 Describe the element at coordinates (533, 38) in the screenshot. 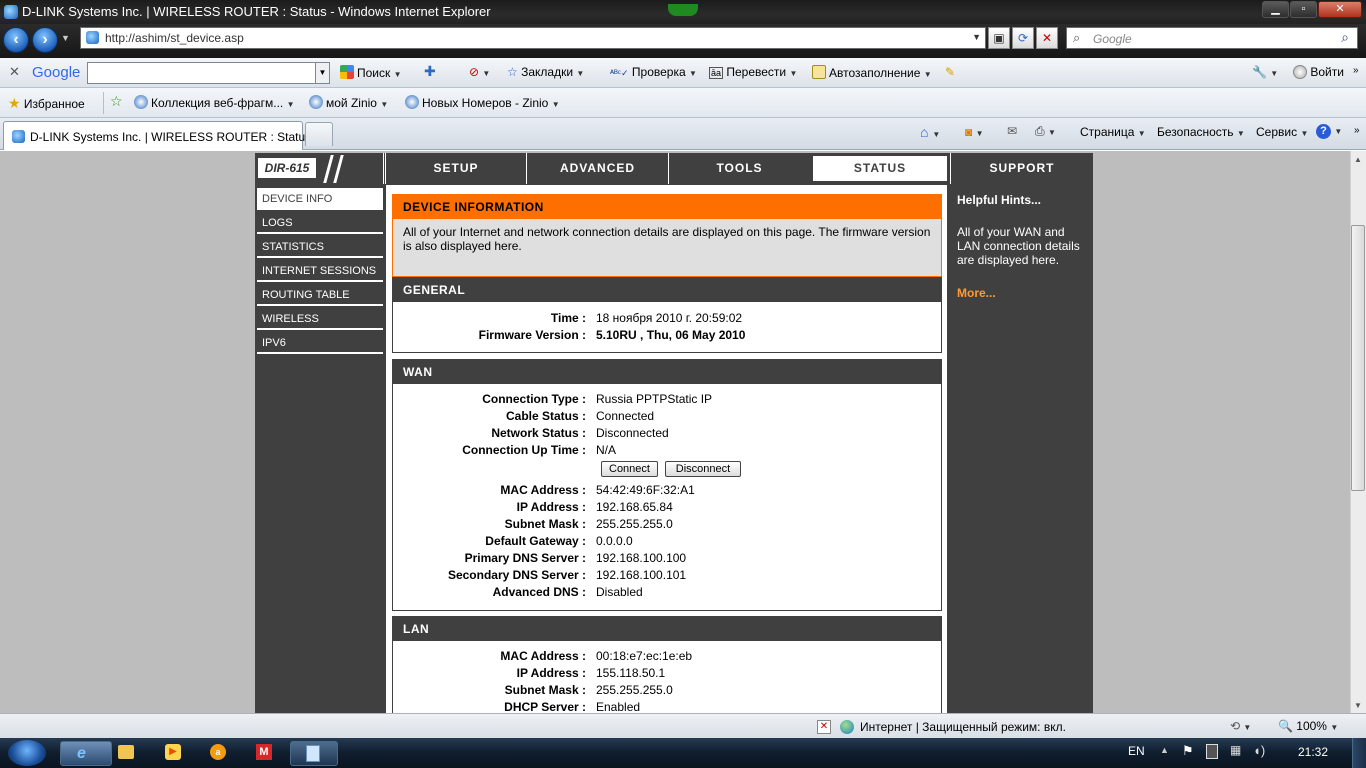

I see `url-field: http://ashim/st_device.asp ▼` at that location.